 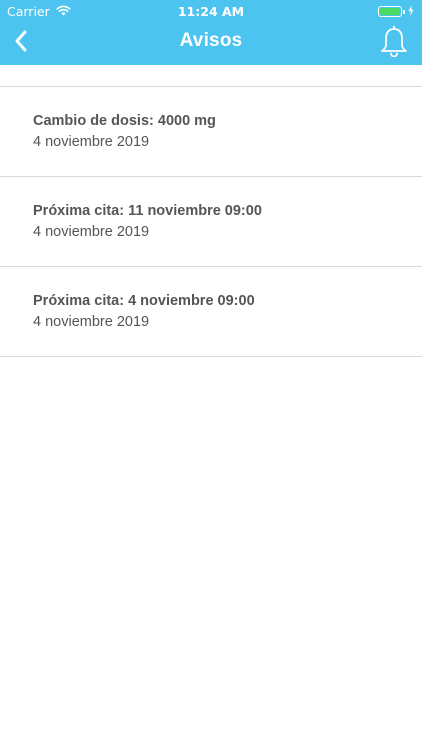 What do you see at coordinates (124, 121) in the screenshot?
I see `notification-title: Cambio de dosis: 4000 mg` at bounding box center [124, 121].